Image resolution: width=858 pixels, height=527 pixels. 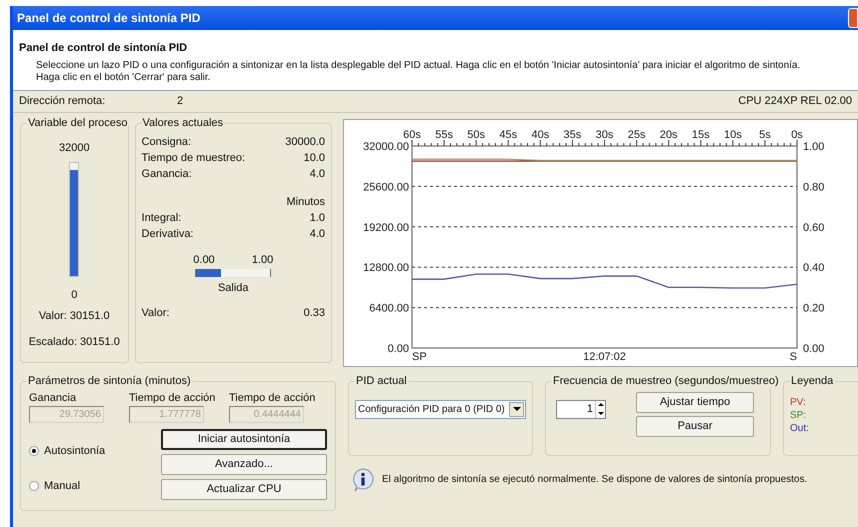 I want to click on spin-field: 1, so click(x=581, y=409).